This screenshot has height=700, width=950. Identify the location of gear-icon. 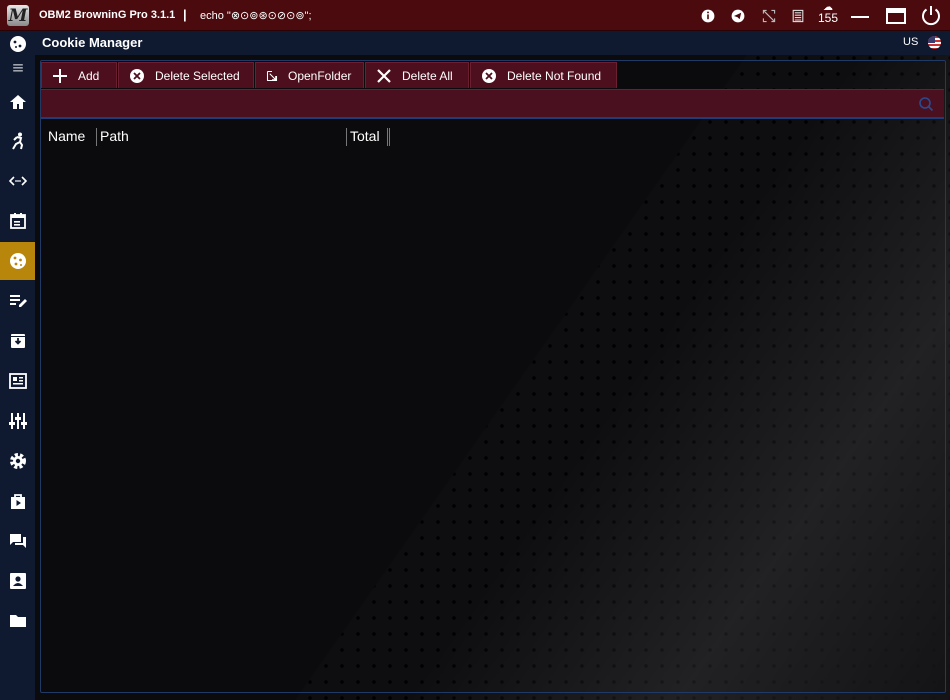
(17, 461).